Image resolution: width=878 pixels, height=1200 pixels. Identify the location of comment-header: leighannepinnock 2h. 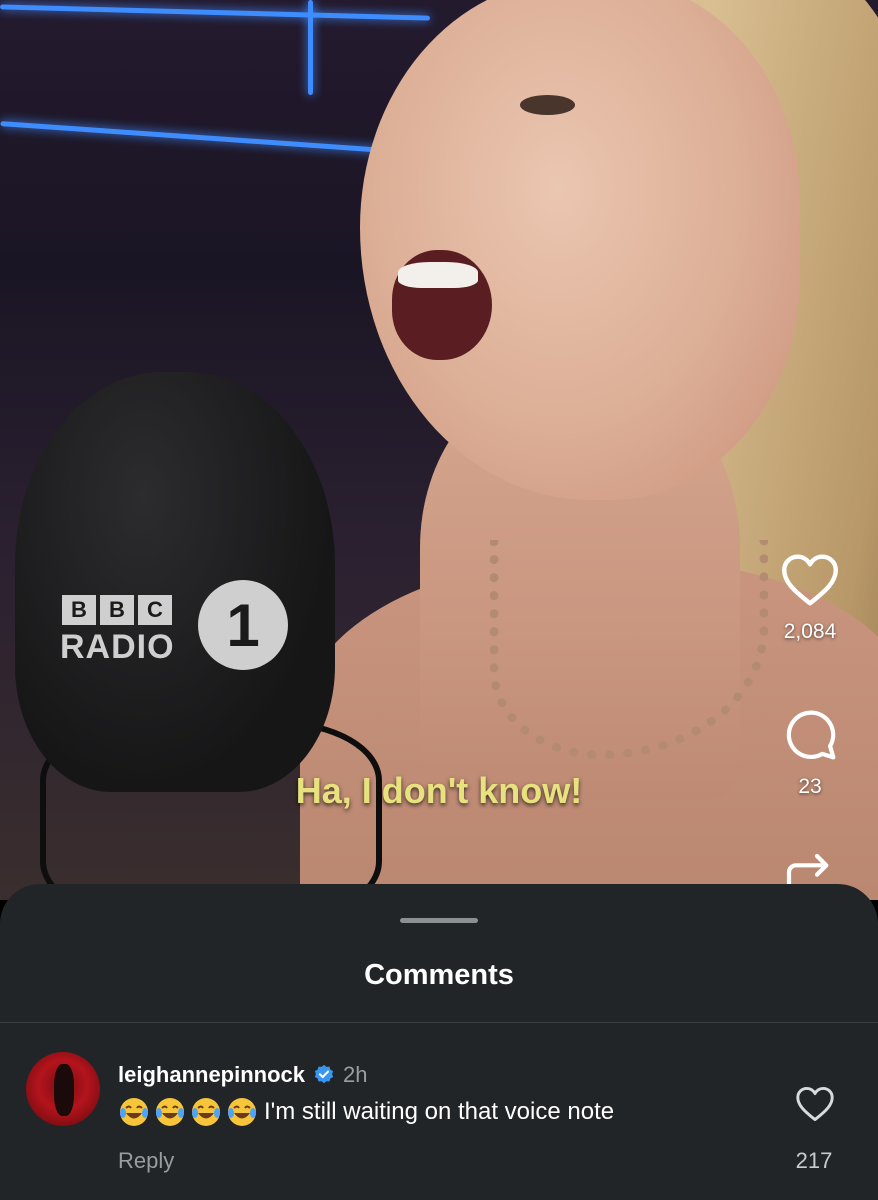
(243, 1075).